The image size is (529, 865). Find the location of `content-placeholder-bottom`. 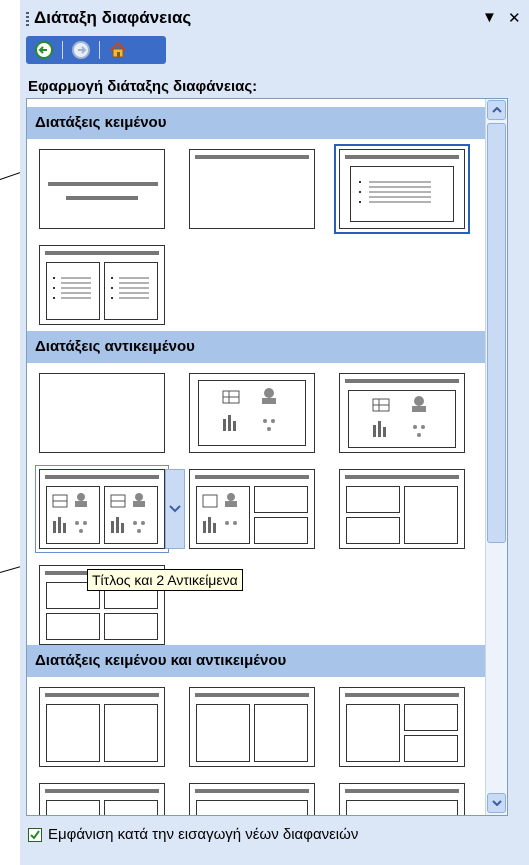

content-placeholder-bottom is located at coordinates (431, 748).